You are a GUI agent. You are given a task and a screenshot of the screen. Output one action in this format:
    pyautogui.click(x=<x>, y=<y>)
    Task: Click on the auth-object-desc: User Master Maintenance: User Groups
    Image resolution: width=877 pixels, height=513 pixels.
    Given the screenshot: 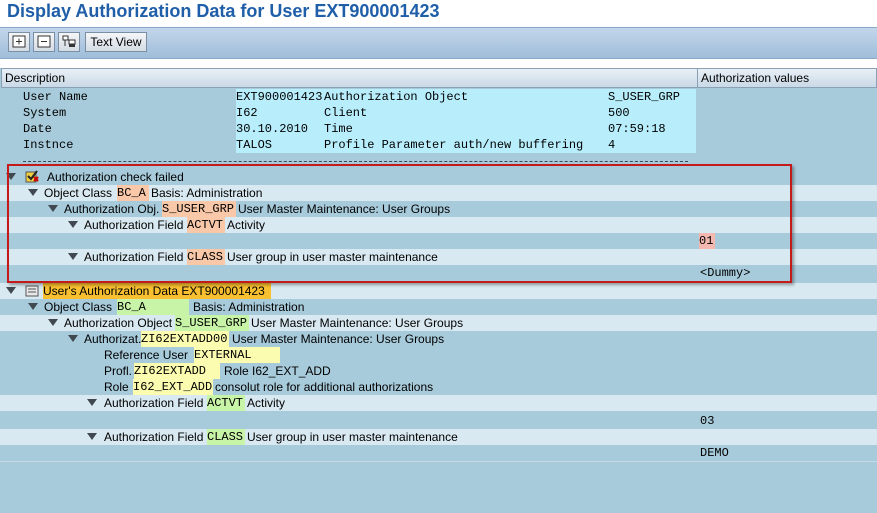 What is the action you would take?
    pyautogui.click(x=357, y=323)
    